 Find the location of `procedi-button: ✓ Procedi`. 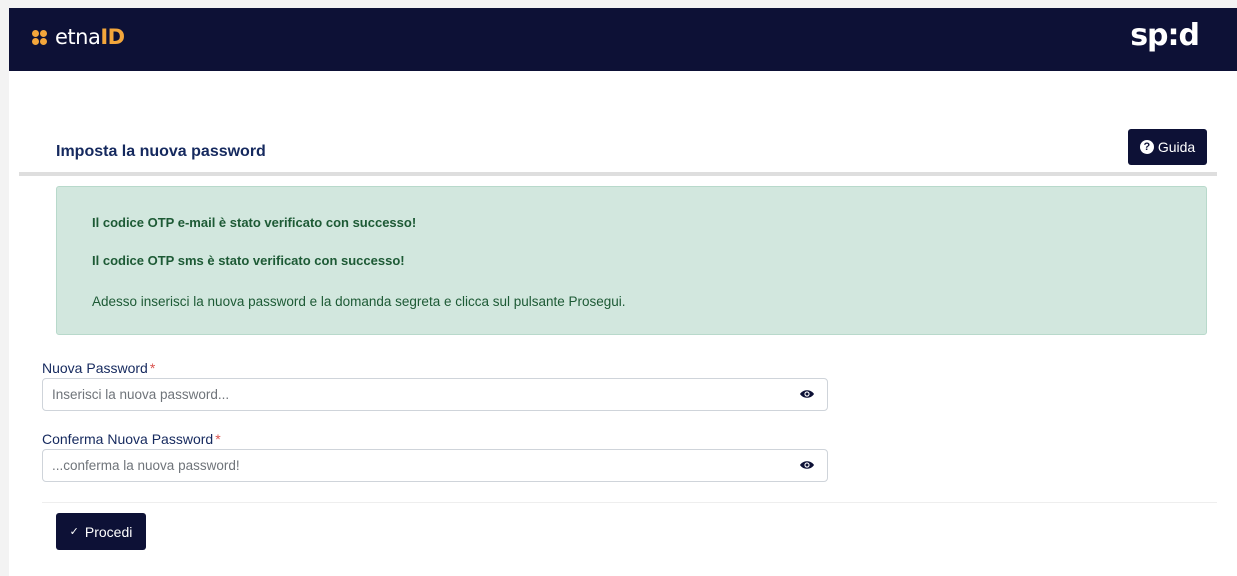

procedi-button: ✓ Procedi is located at coordinates (101, 531).